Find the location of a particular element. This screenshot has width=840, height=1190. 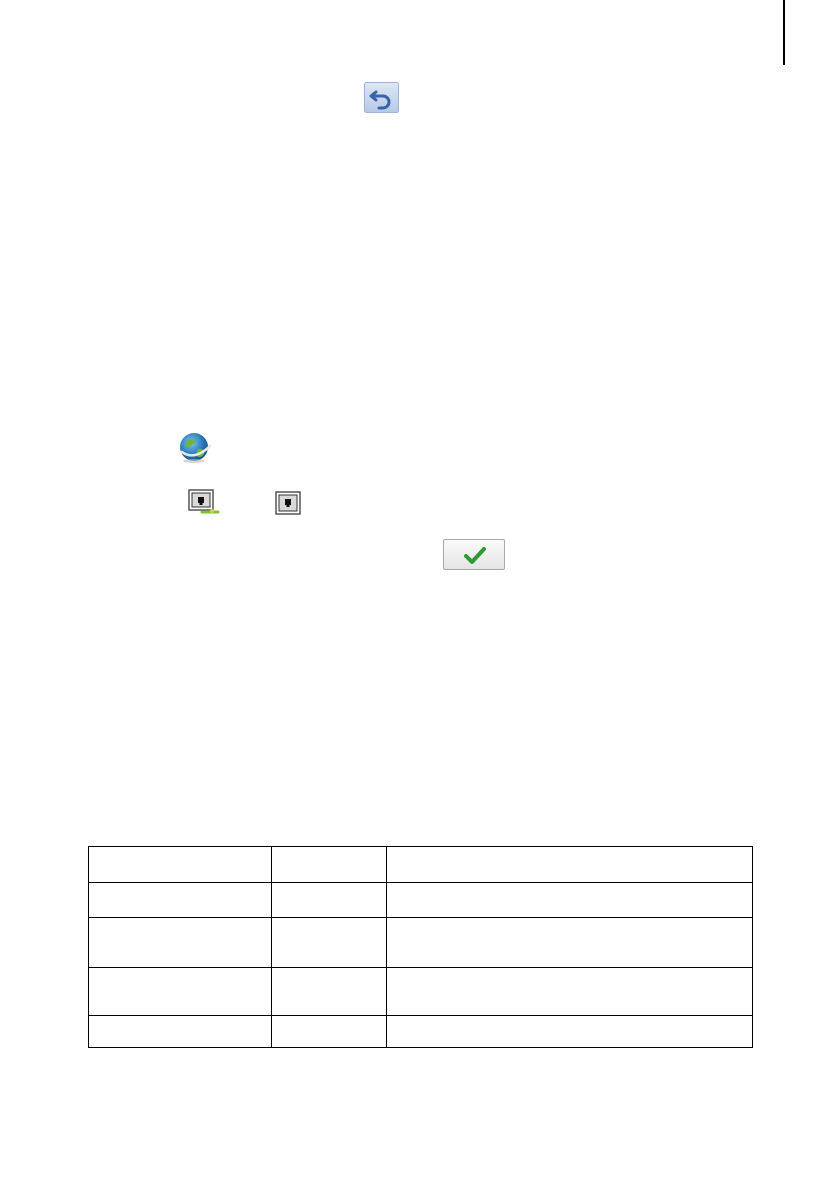

ethernet-connected-icon is located at coordinates (204, 502).